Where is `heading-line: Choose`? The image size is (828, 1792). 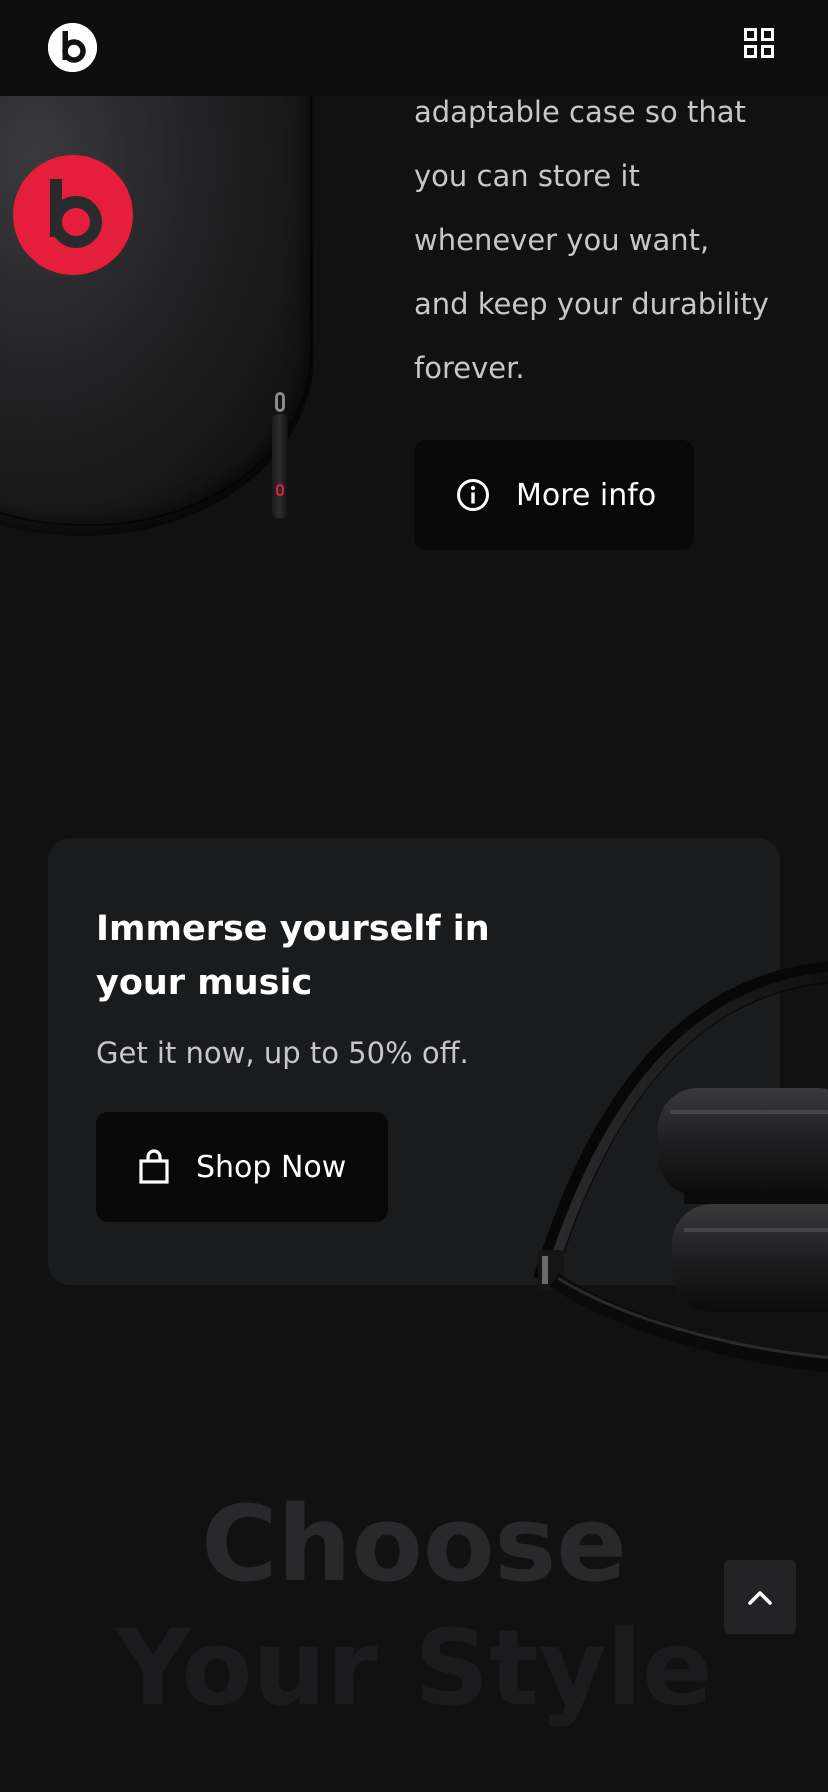
heading-line: Choose is located at coordinates (414, 1544).